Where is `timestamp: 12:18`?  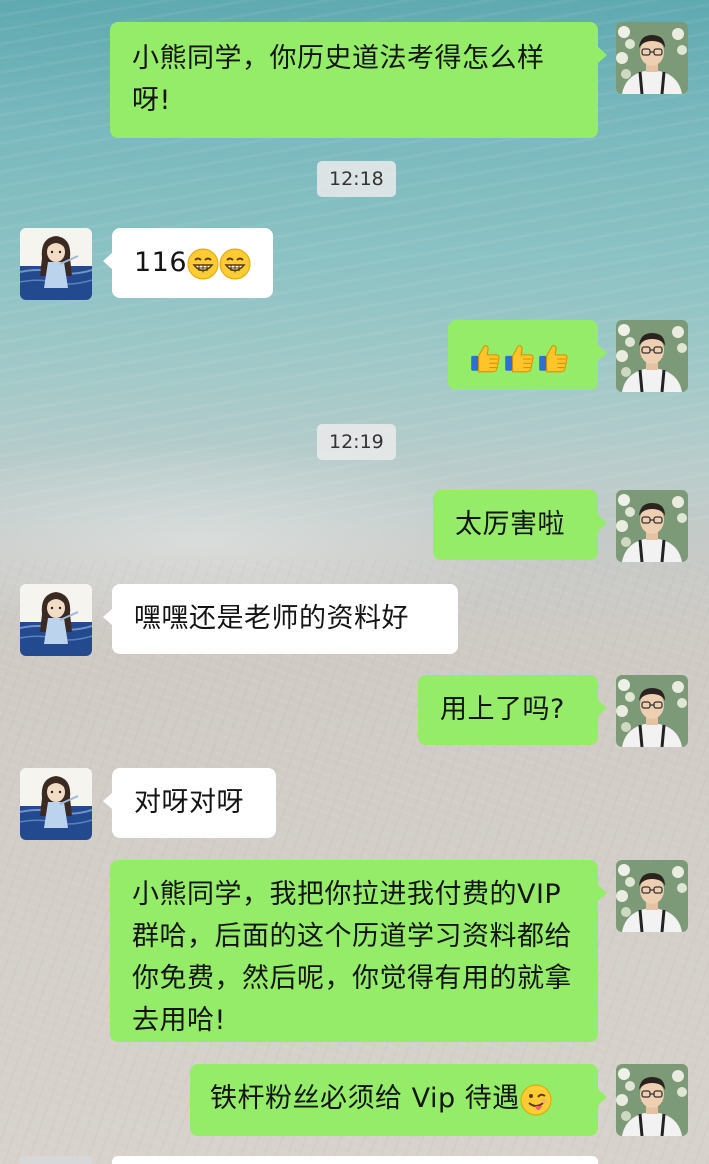 timestamp: 12:18 is located at coordinates (356, 179).